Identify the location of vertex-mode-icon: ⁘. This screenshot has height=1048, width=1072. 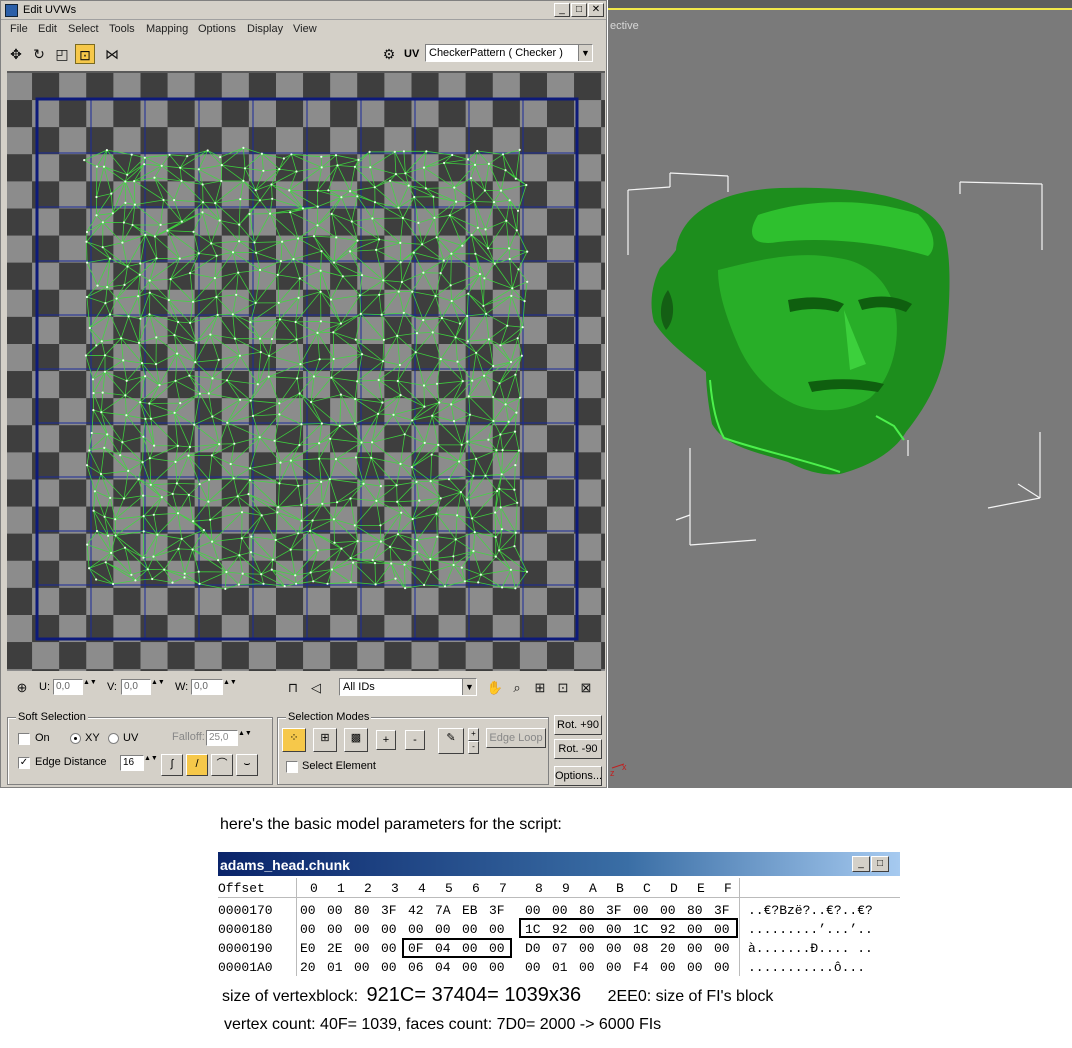
(294, 740).